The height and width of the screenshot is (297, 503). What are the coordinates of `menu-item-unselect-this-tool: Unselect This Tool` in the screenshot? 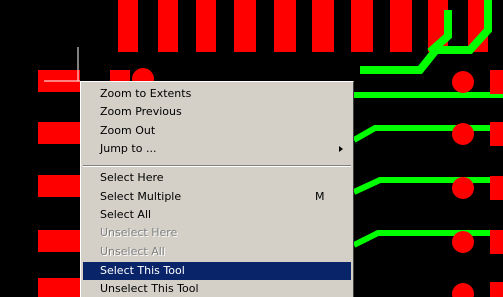 It's located at (217, 288).